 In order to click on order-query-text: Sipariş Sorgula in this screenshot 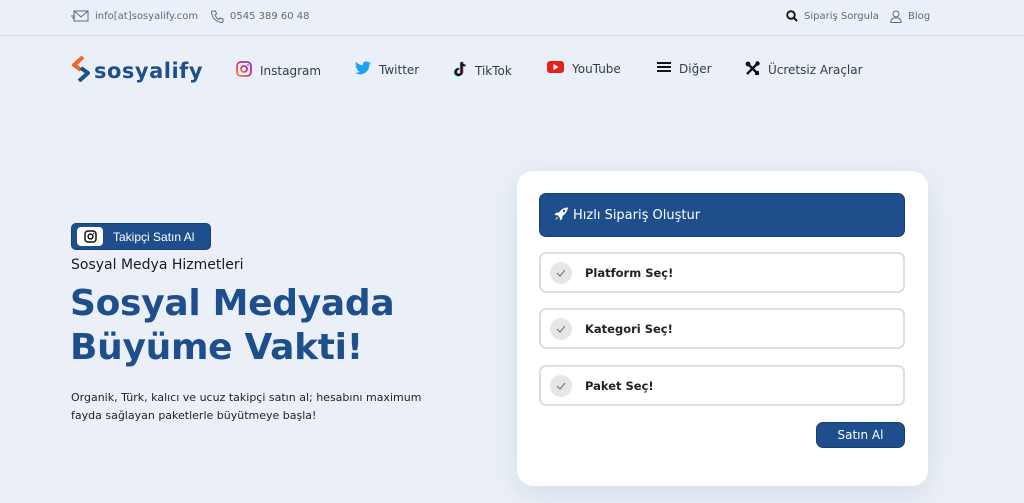, I will do `click(841, 16)`.